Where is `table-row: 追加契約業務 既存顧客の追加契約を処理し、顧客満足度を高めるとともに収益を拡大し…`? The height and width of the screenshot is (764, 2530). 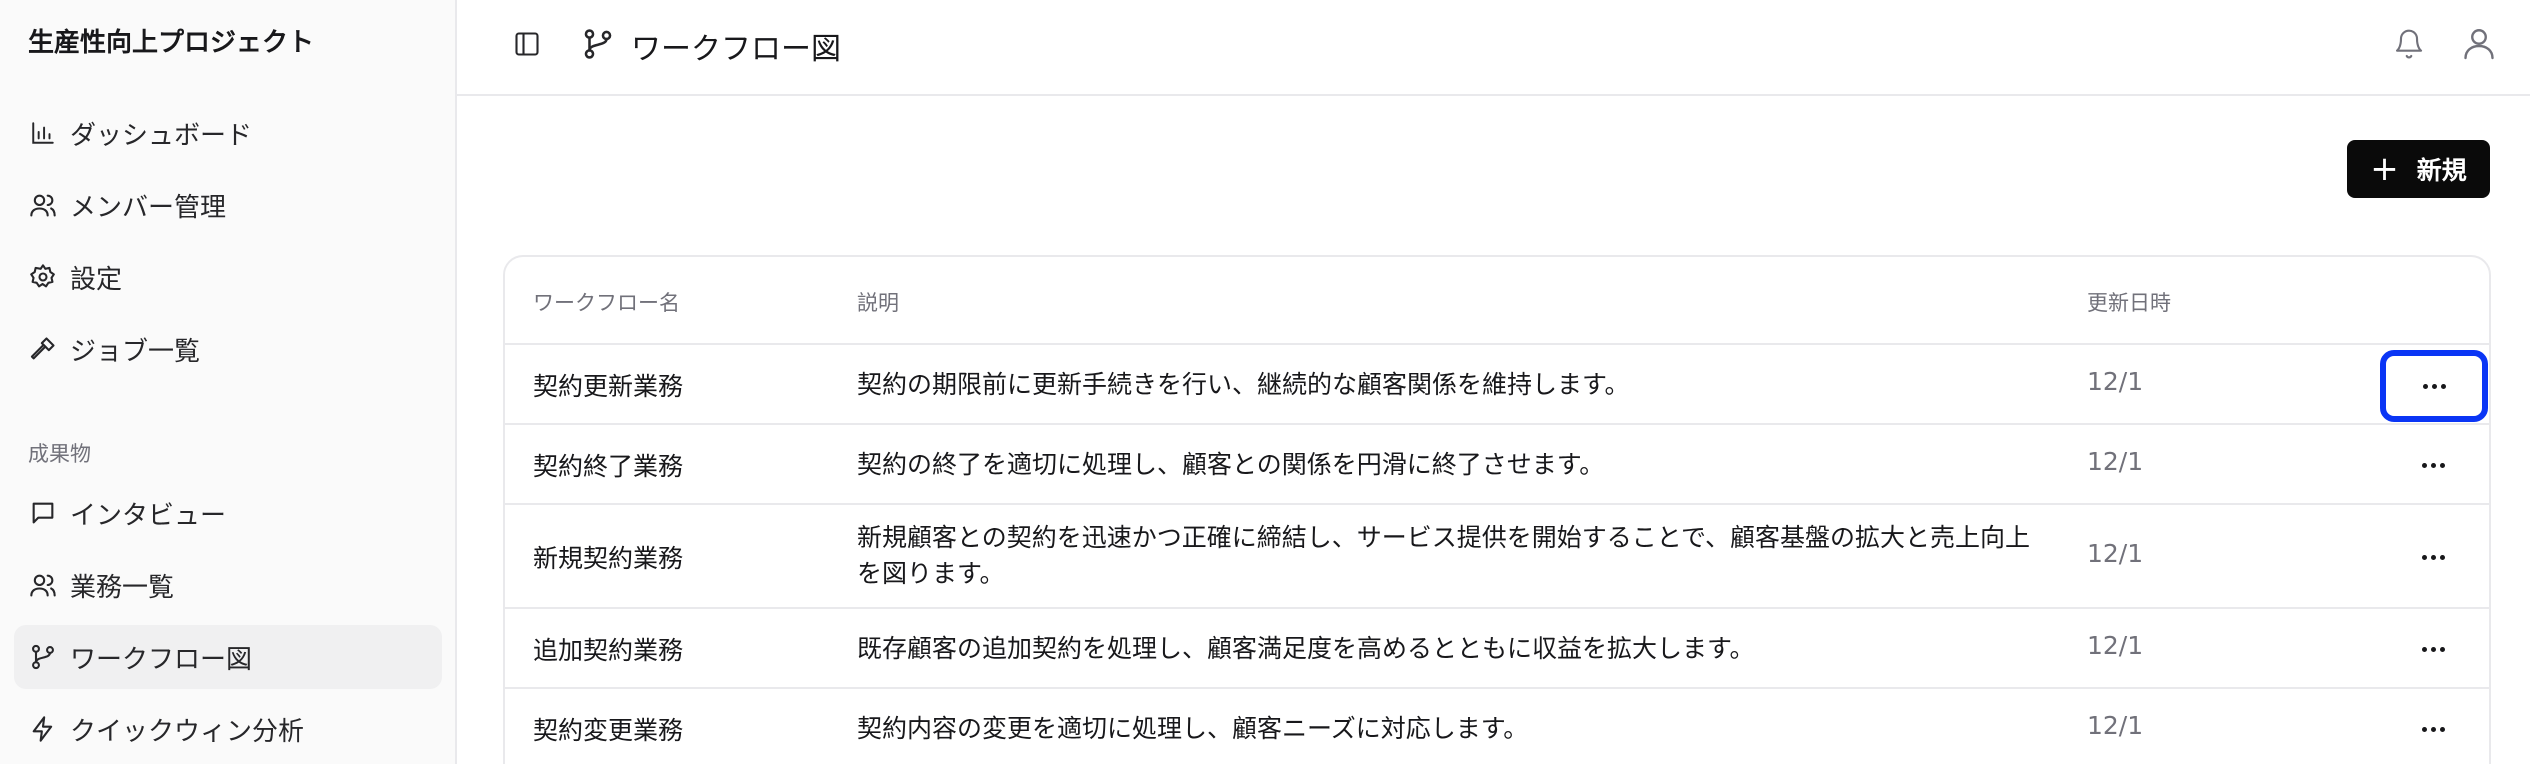 table-row: 追加契約業務 既存顧客の追加契約を処理し、顧客満足度を高めるとともに収益を拡大し… is located at coordinates (1497, 649).